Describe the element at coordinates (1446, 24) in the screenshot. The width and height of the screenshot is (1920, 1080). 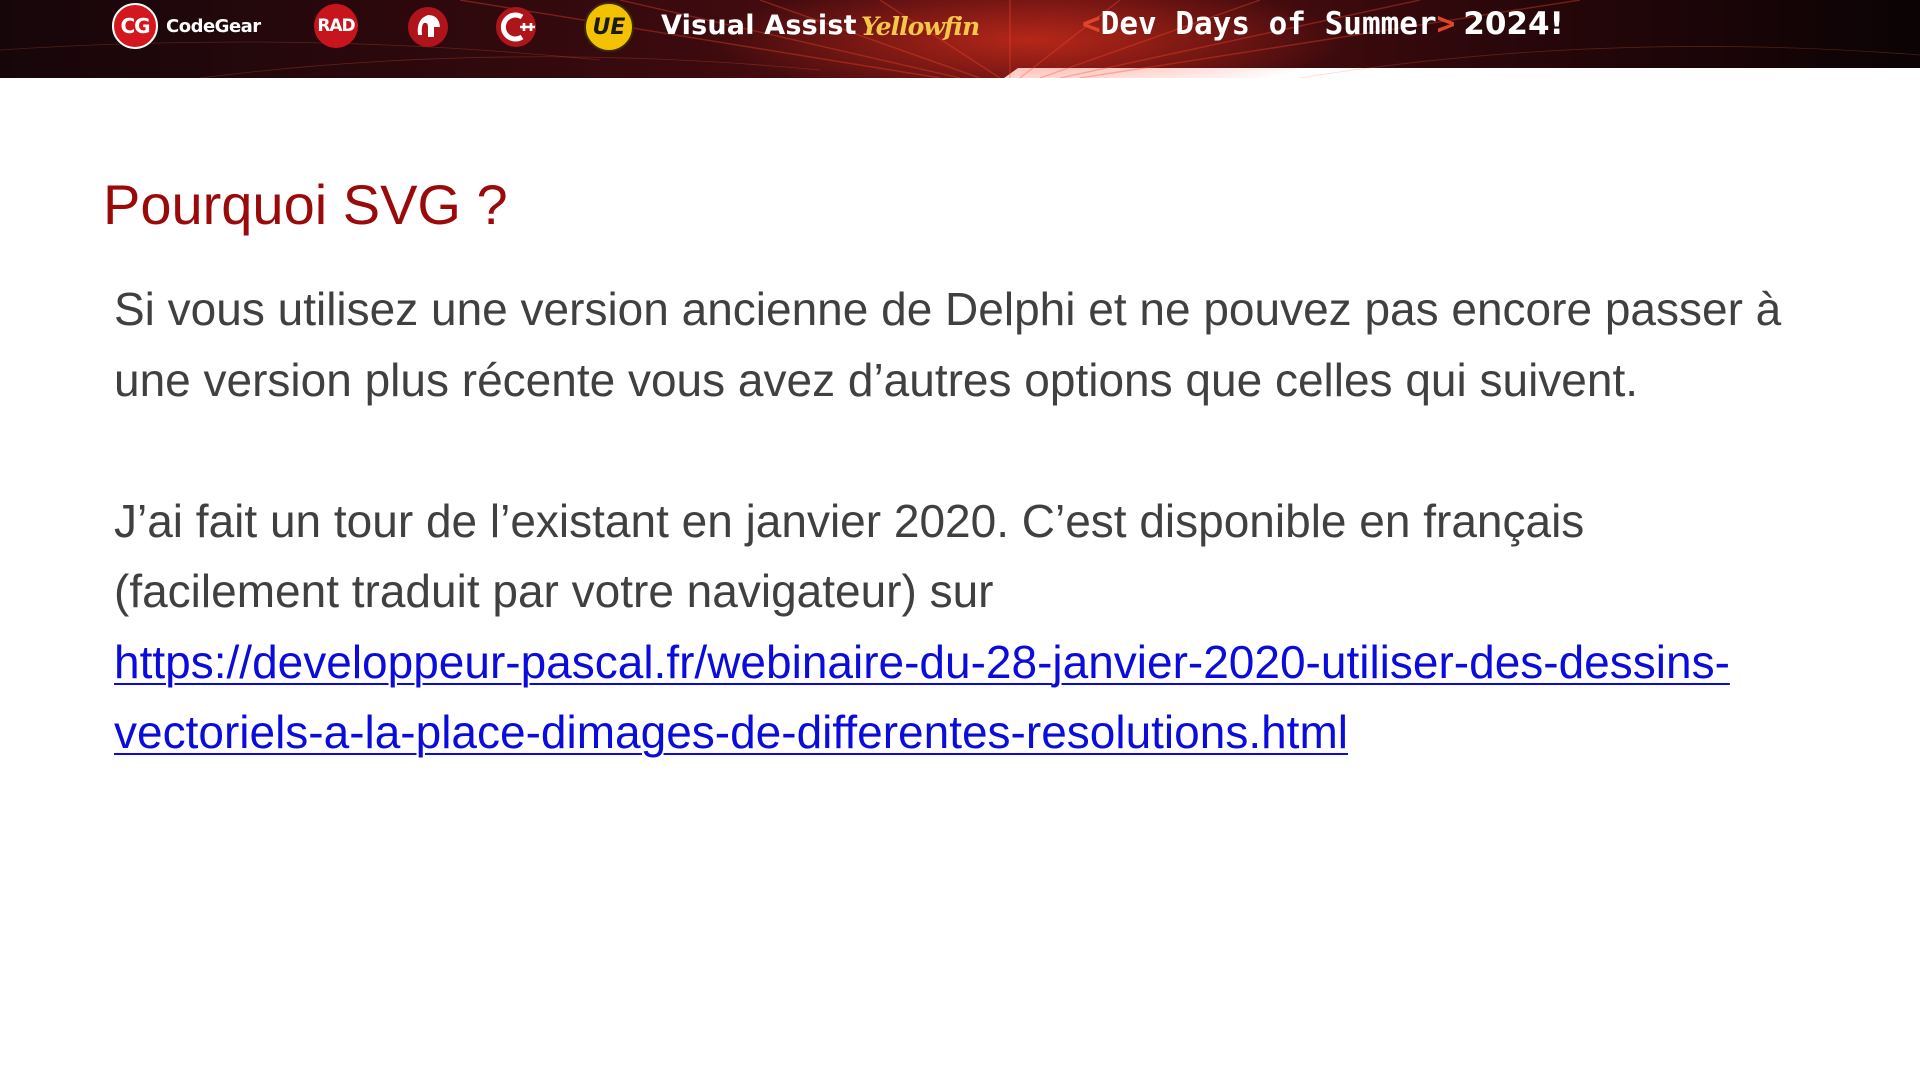
I see `event-close-bracket: >` at that location.